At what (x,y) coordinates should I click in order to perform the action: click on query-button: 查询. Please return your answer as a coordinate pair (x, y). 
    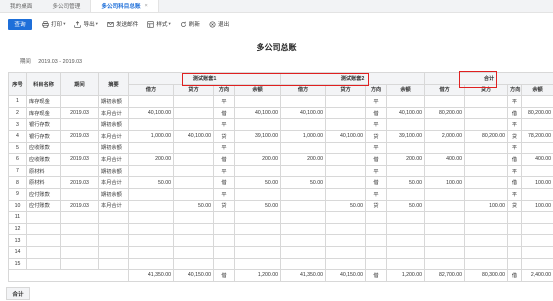
    Looking at the image, I should click on (20, 24).